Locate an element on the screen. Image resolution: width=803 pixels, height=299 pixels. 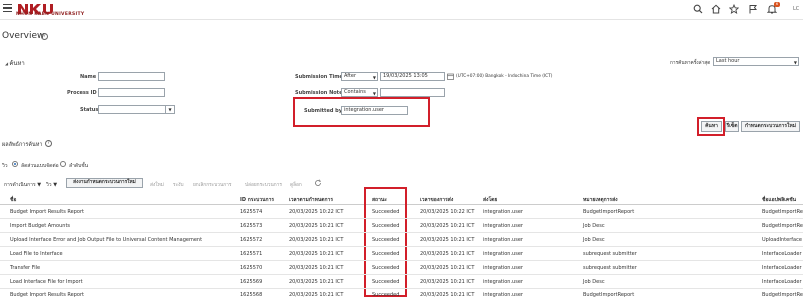
hierarchy-view-radio is located at coordinates (63, 164).